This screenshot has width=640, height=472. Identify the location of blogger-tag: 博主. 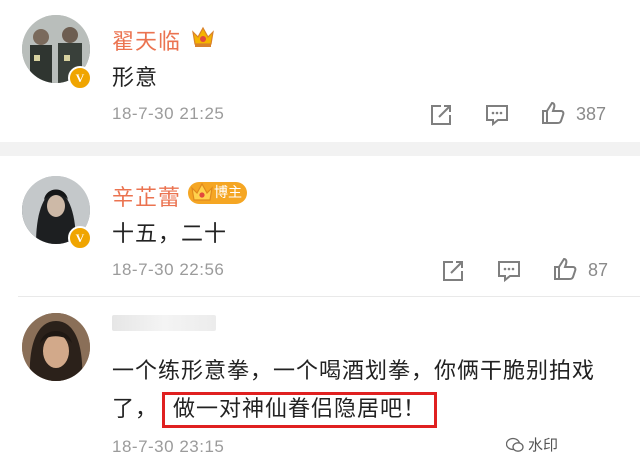
(217, 193).